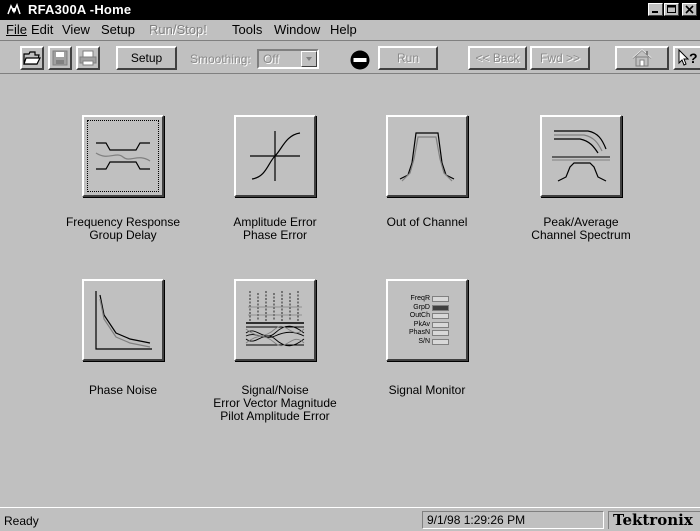  I want to click on print-button, so click(88, 58).